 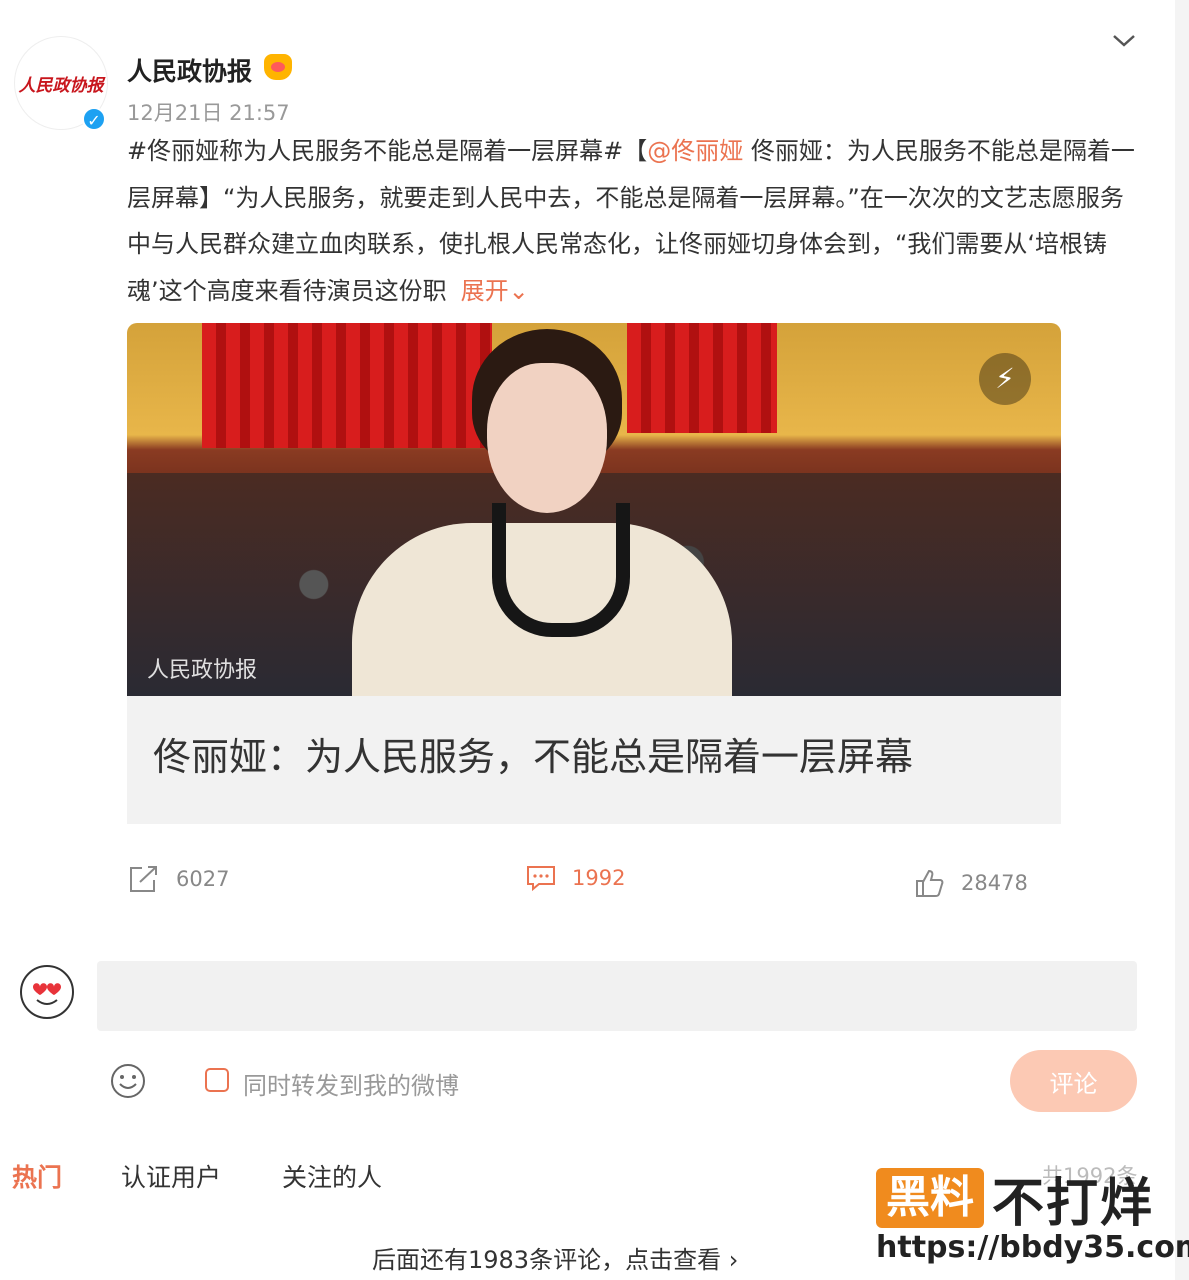 I want to click on like-button: 28478, so click(x=971, y=883).